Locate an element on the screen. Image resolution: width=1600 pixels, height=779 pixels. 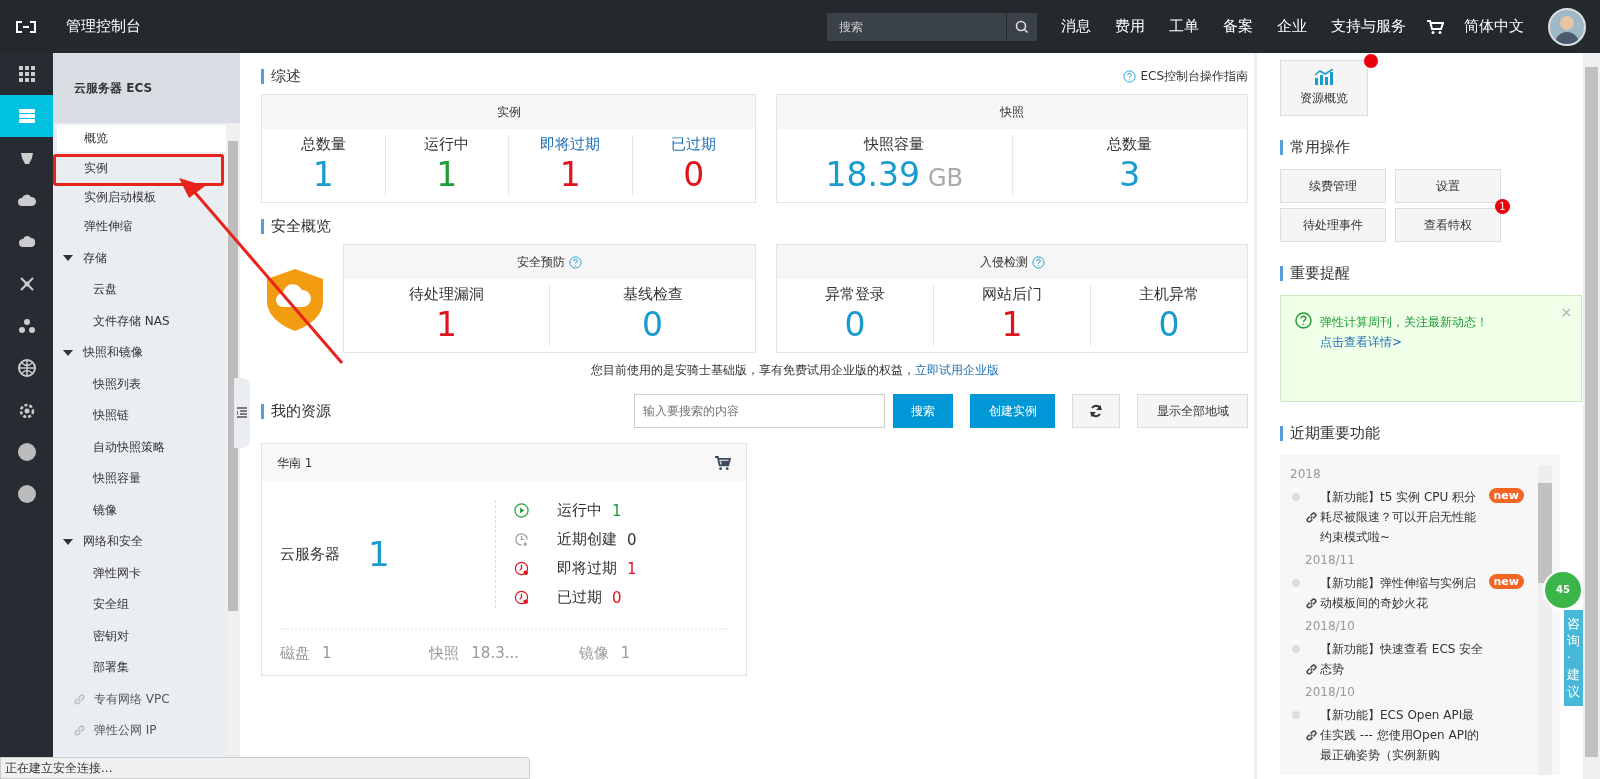
card-header: 安全预防 is located at coordinates (549, 262).